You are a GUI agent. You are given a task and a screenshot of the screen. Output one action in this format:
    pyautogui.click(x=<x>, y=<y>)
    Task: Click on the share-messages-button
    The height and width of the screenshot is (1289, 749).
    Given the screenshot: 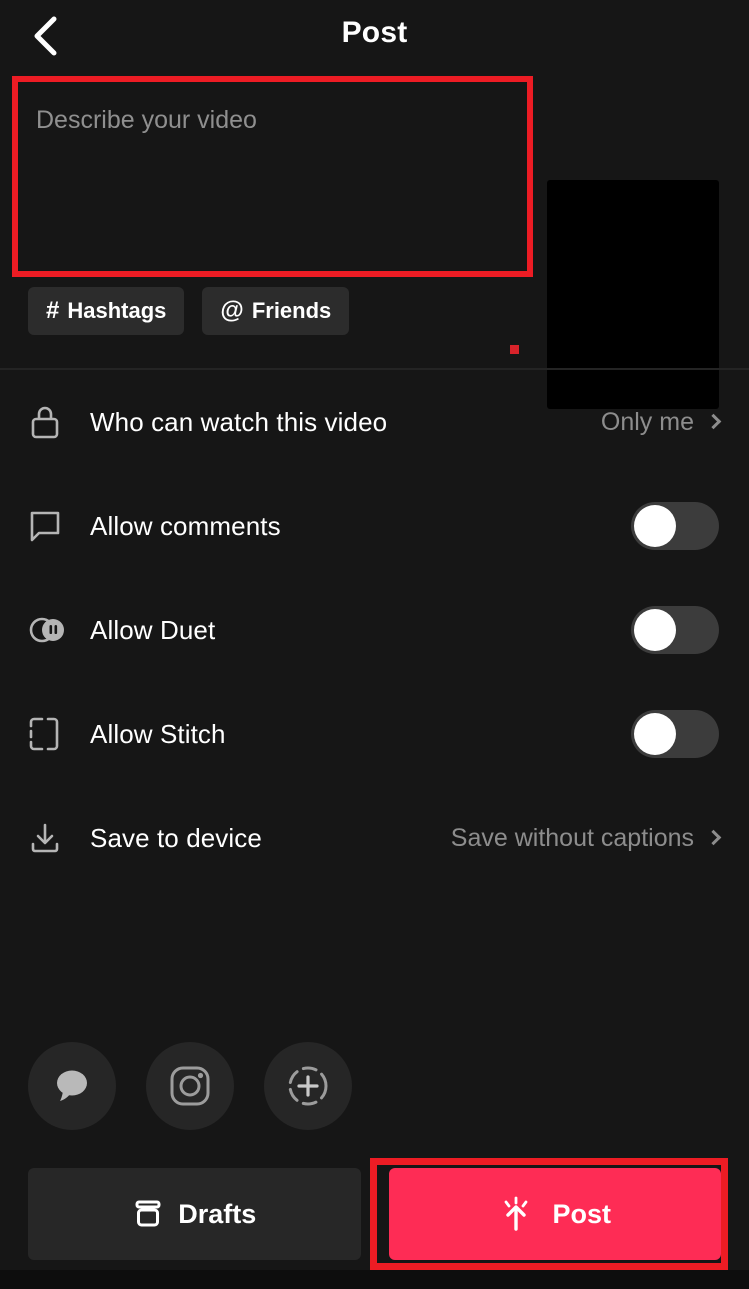 What is the action you would take?
    pyautogui.click(x=72, y=1086)
    